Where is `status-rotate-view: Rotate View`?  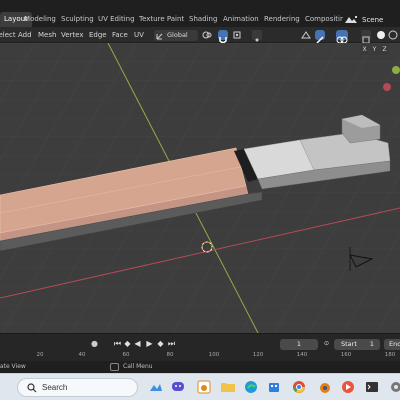 status-rotate-view: Rotate View is located at coordinates (13, 366).